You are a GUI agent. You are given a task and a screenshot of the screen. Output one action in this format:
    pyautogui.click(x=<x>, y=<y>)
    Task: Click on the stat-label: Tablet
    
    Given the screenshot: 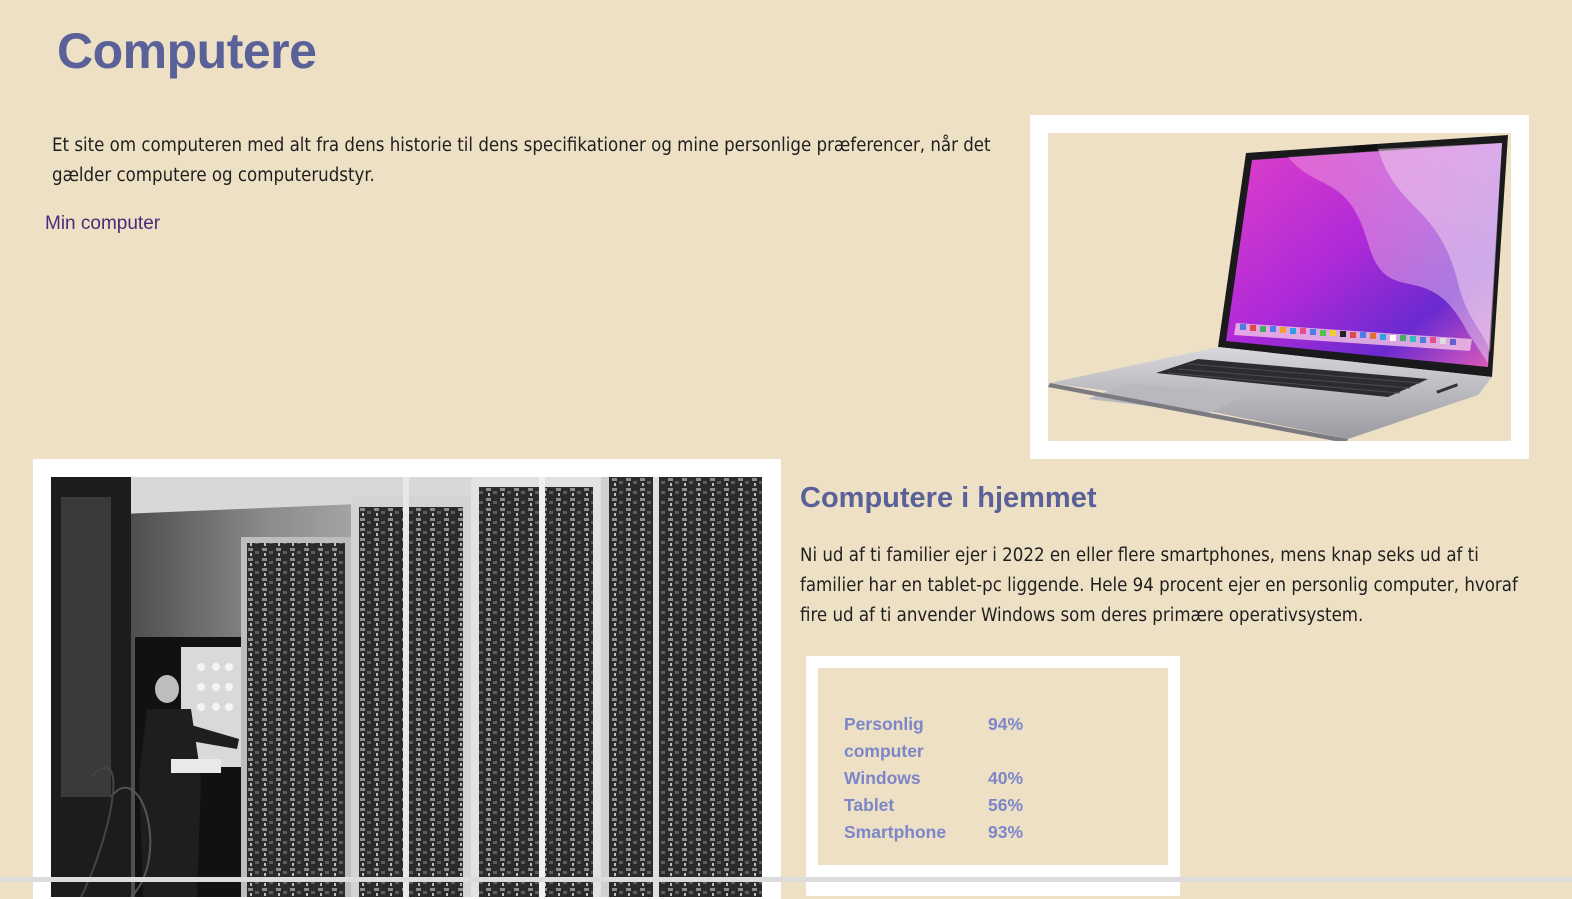 What is the action you would take?
    pyautogui.click(x=869, y=805)
    